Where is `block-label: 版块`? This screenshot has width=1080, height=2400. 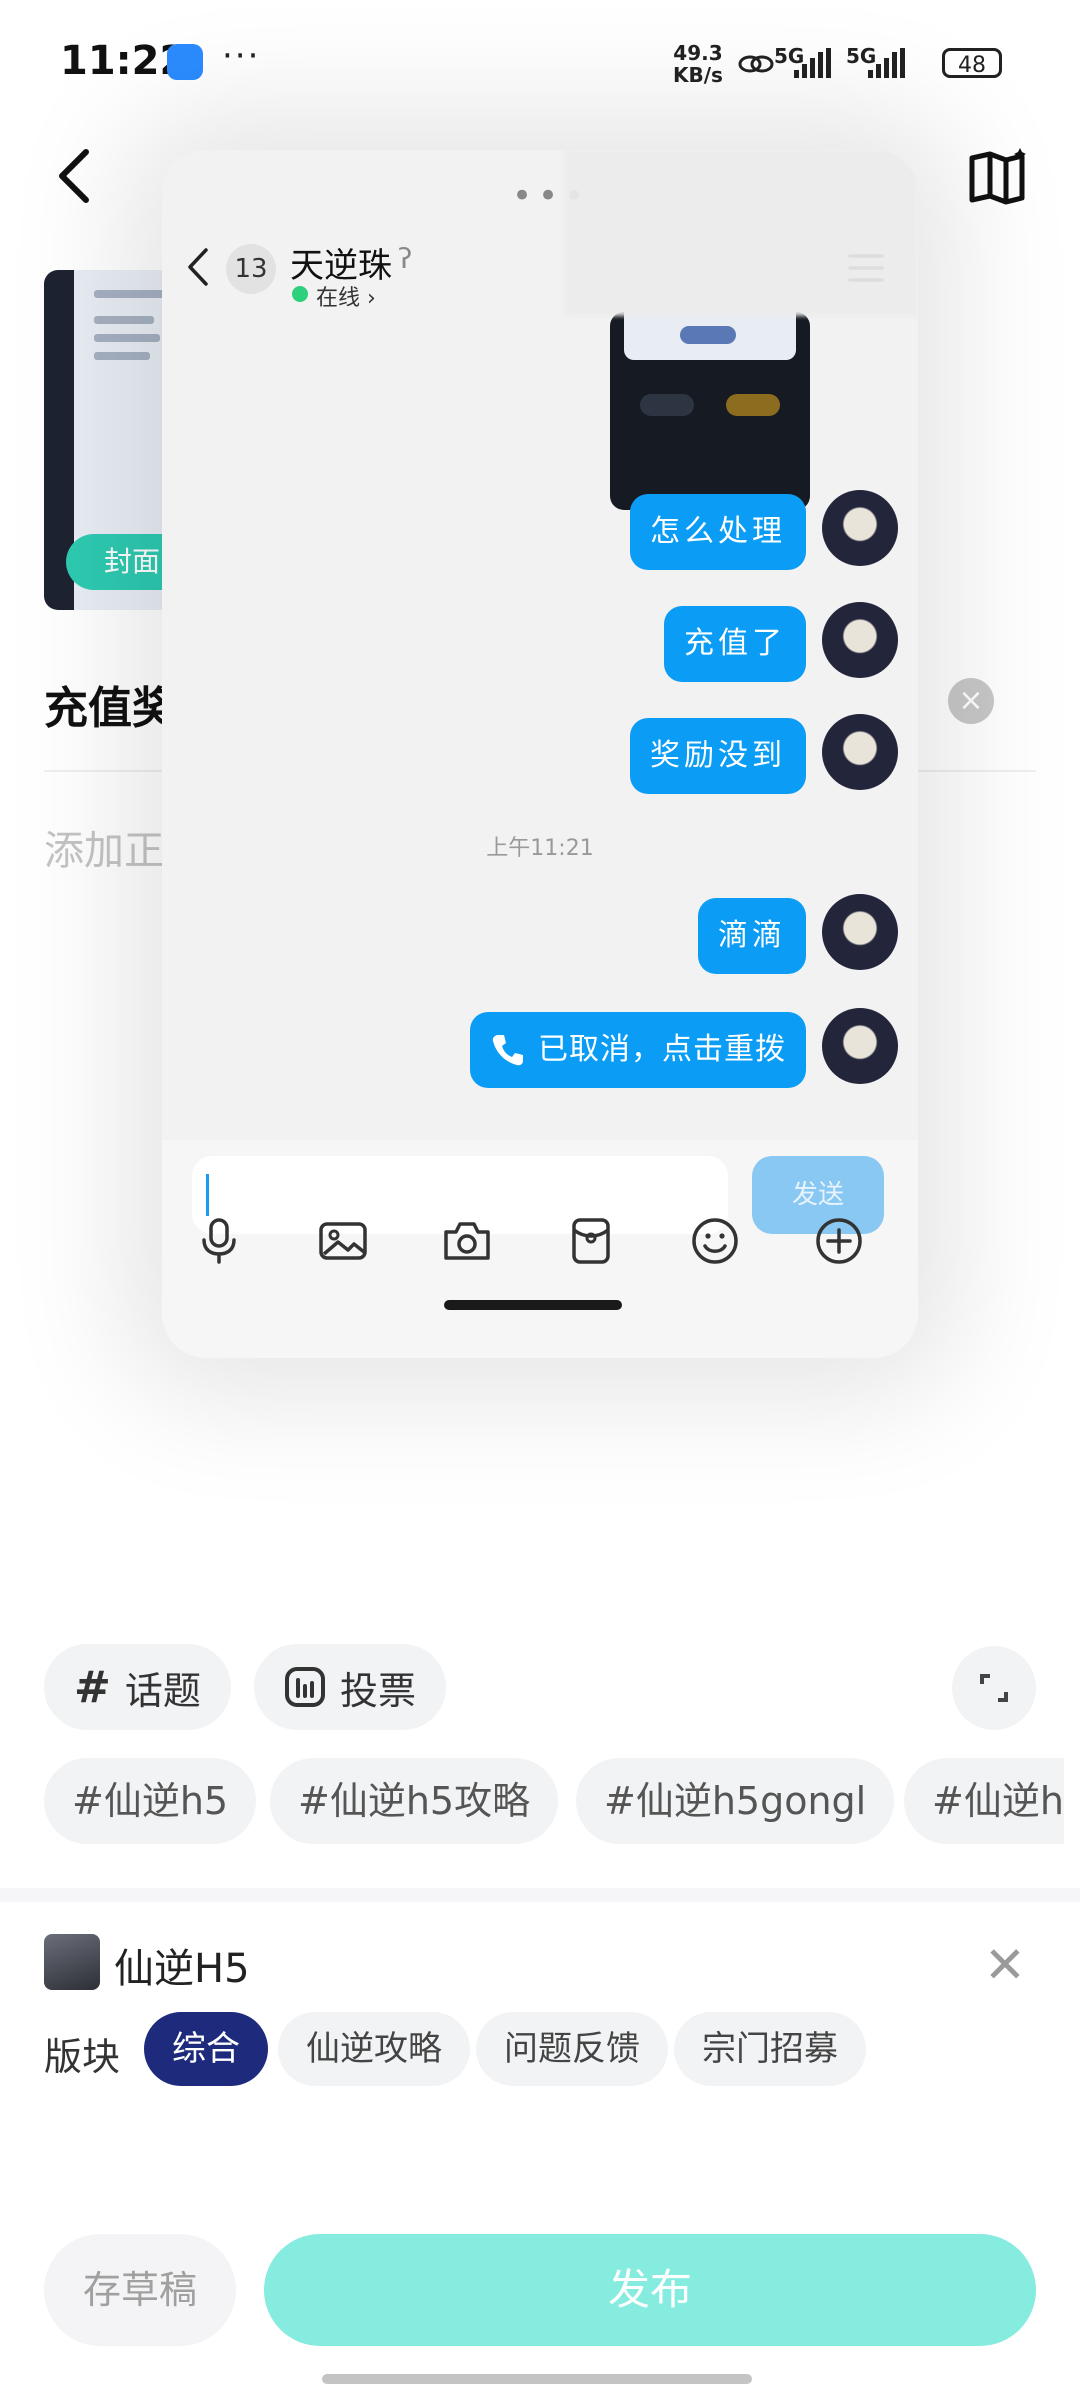 block-label: 版块 is located at coordinates (82, 2057).